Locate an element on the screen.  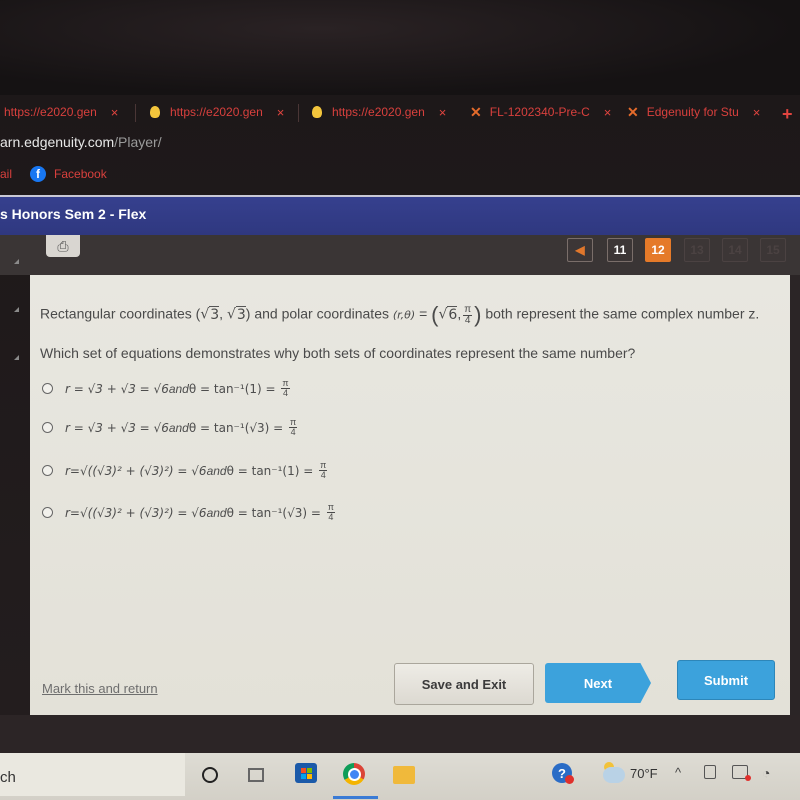
edgenuity-x-icon: ✕ is located at coordinates (476, 111).